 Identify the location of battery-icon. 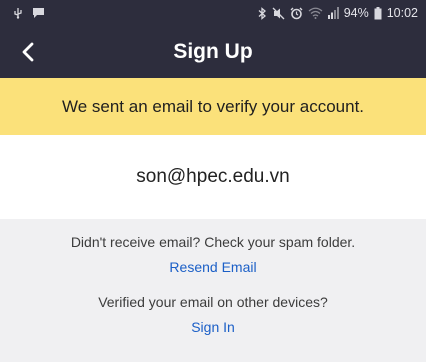
(378, 13).